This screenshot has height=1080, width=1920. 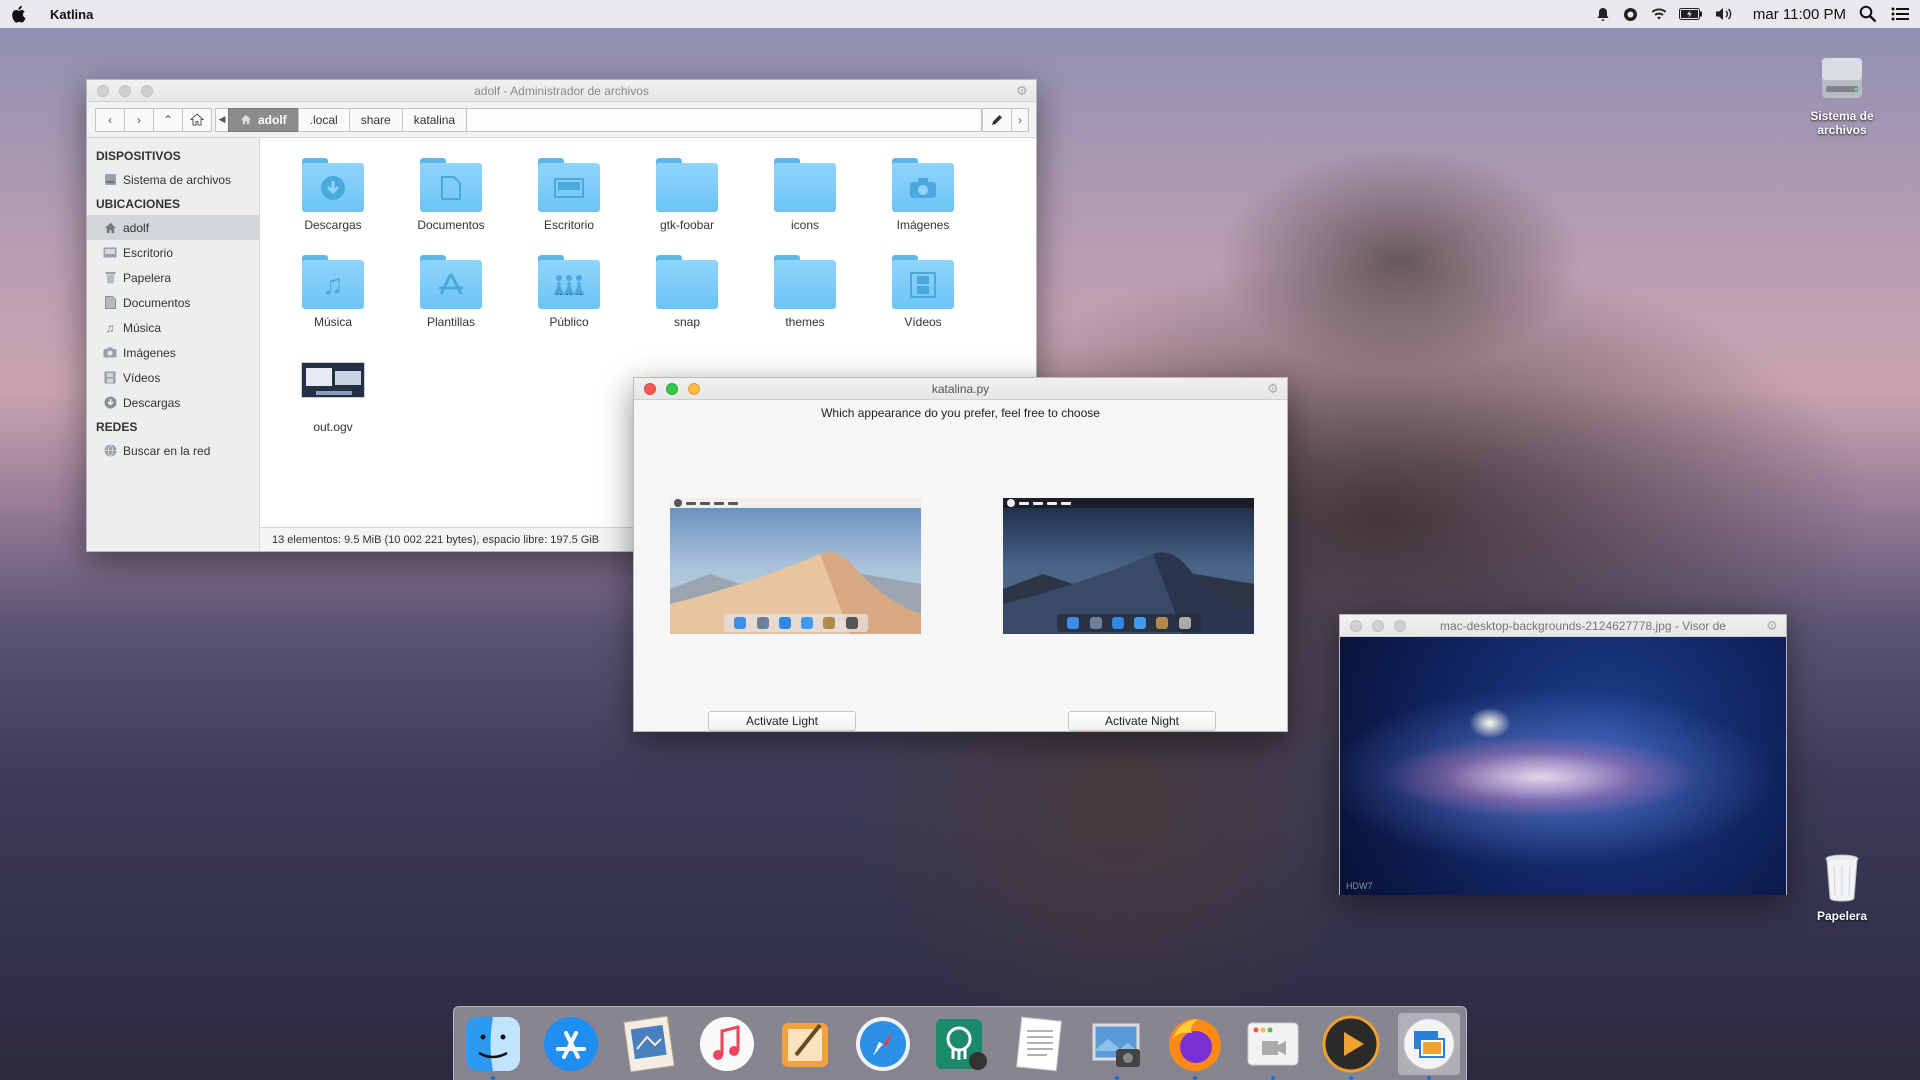 What do you see at coordinates (451, 202) in the screenshot?
I see `file-item-documentos: Documentos` at bounding box center [451, 202].